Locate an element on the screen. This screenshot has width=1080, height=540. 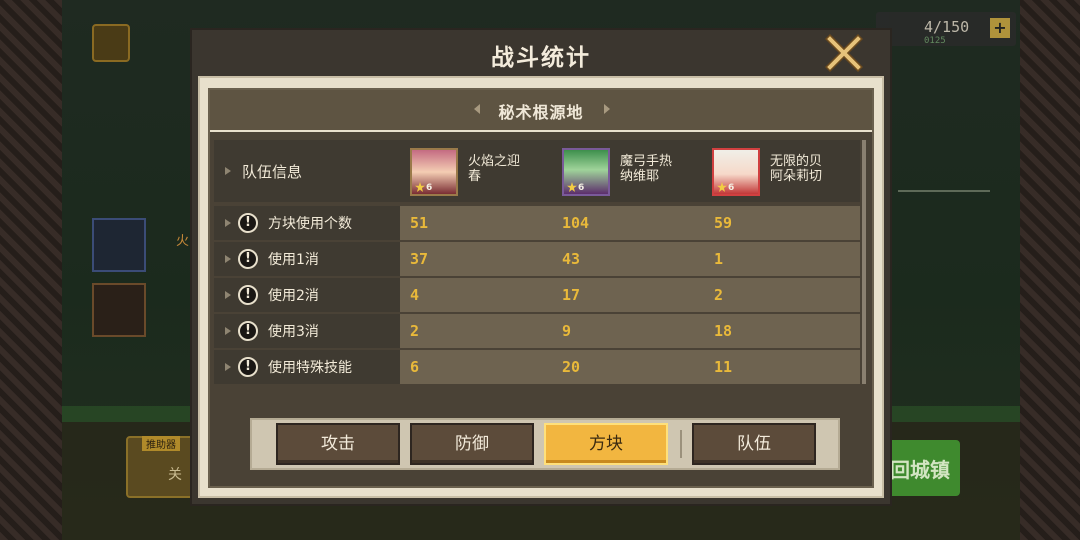
tab-attack: 攻击 is located at coordinates (338, 444).